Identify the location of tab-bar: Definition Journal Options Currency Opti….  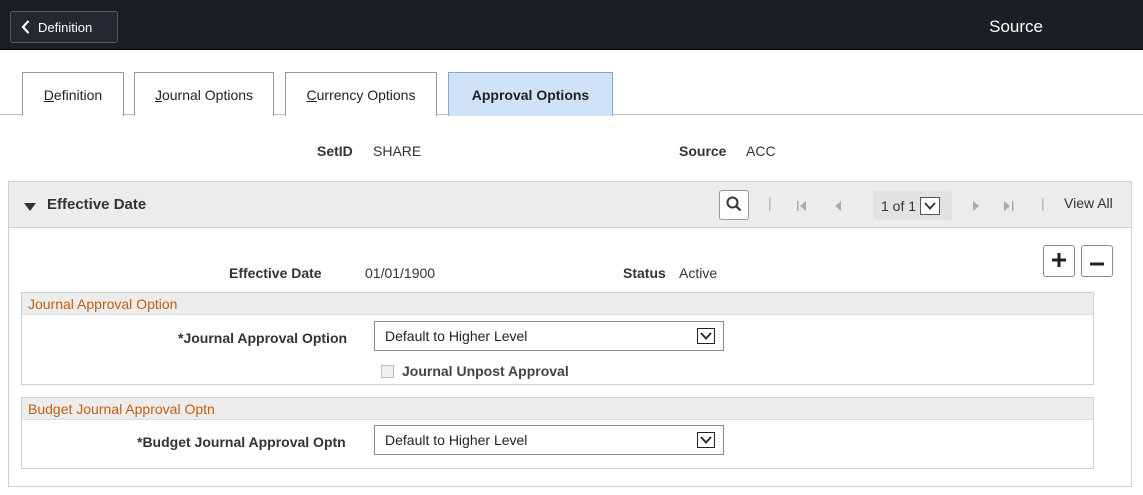
(571, 88).